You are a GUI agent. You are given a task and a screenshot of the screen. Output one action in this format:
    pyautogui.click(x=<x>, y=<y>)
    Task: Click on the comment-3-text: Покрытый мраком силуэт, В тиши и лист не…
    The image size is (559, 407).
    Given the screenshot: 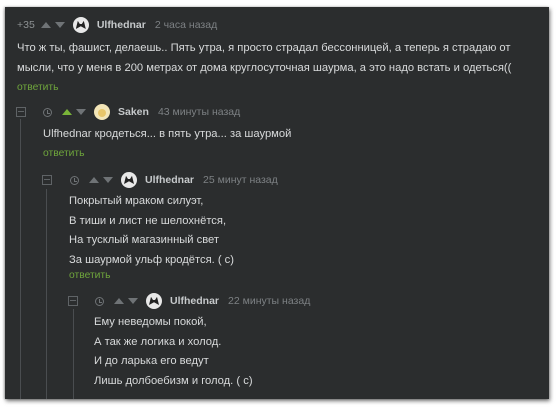 What is the action you would take?
    pyautogui.click(x=151, y=231)
    